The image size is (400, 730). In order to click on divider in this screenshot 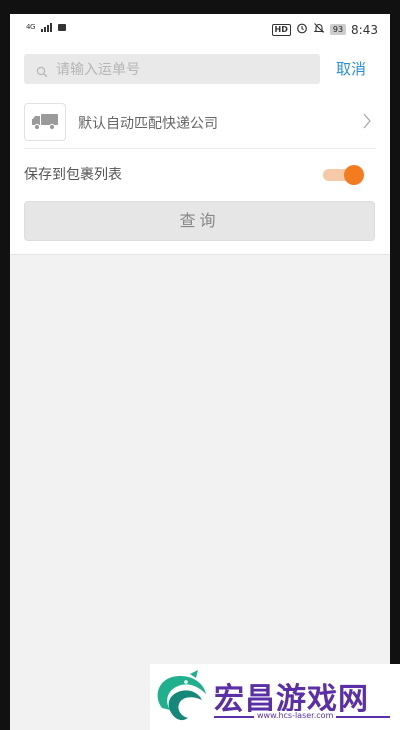, I will do `click(200, 148)`.